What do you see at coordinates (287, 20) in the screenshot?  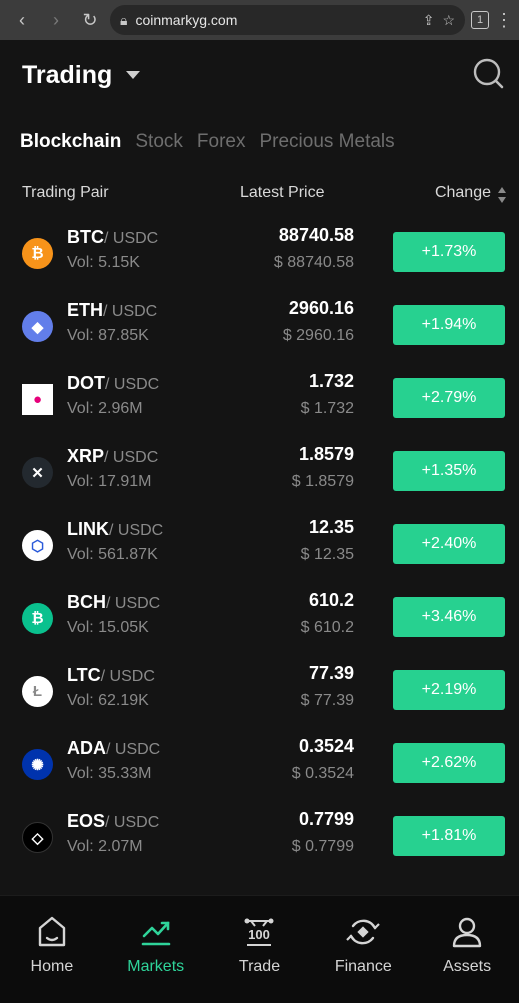 I see `address-bar: 🔒︎ coinmarkyg.com ⇪ ☆` at bounding box center [287, 20].